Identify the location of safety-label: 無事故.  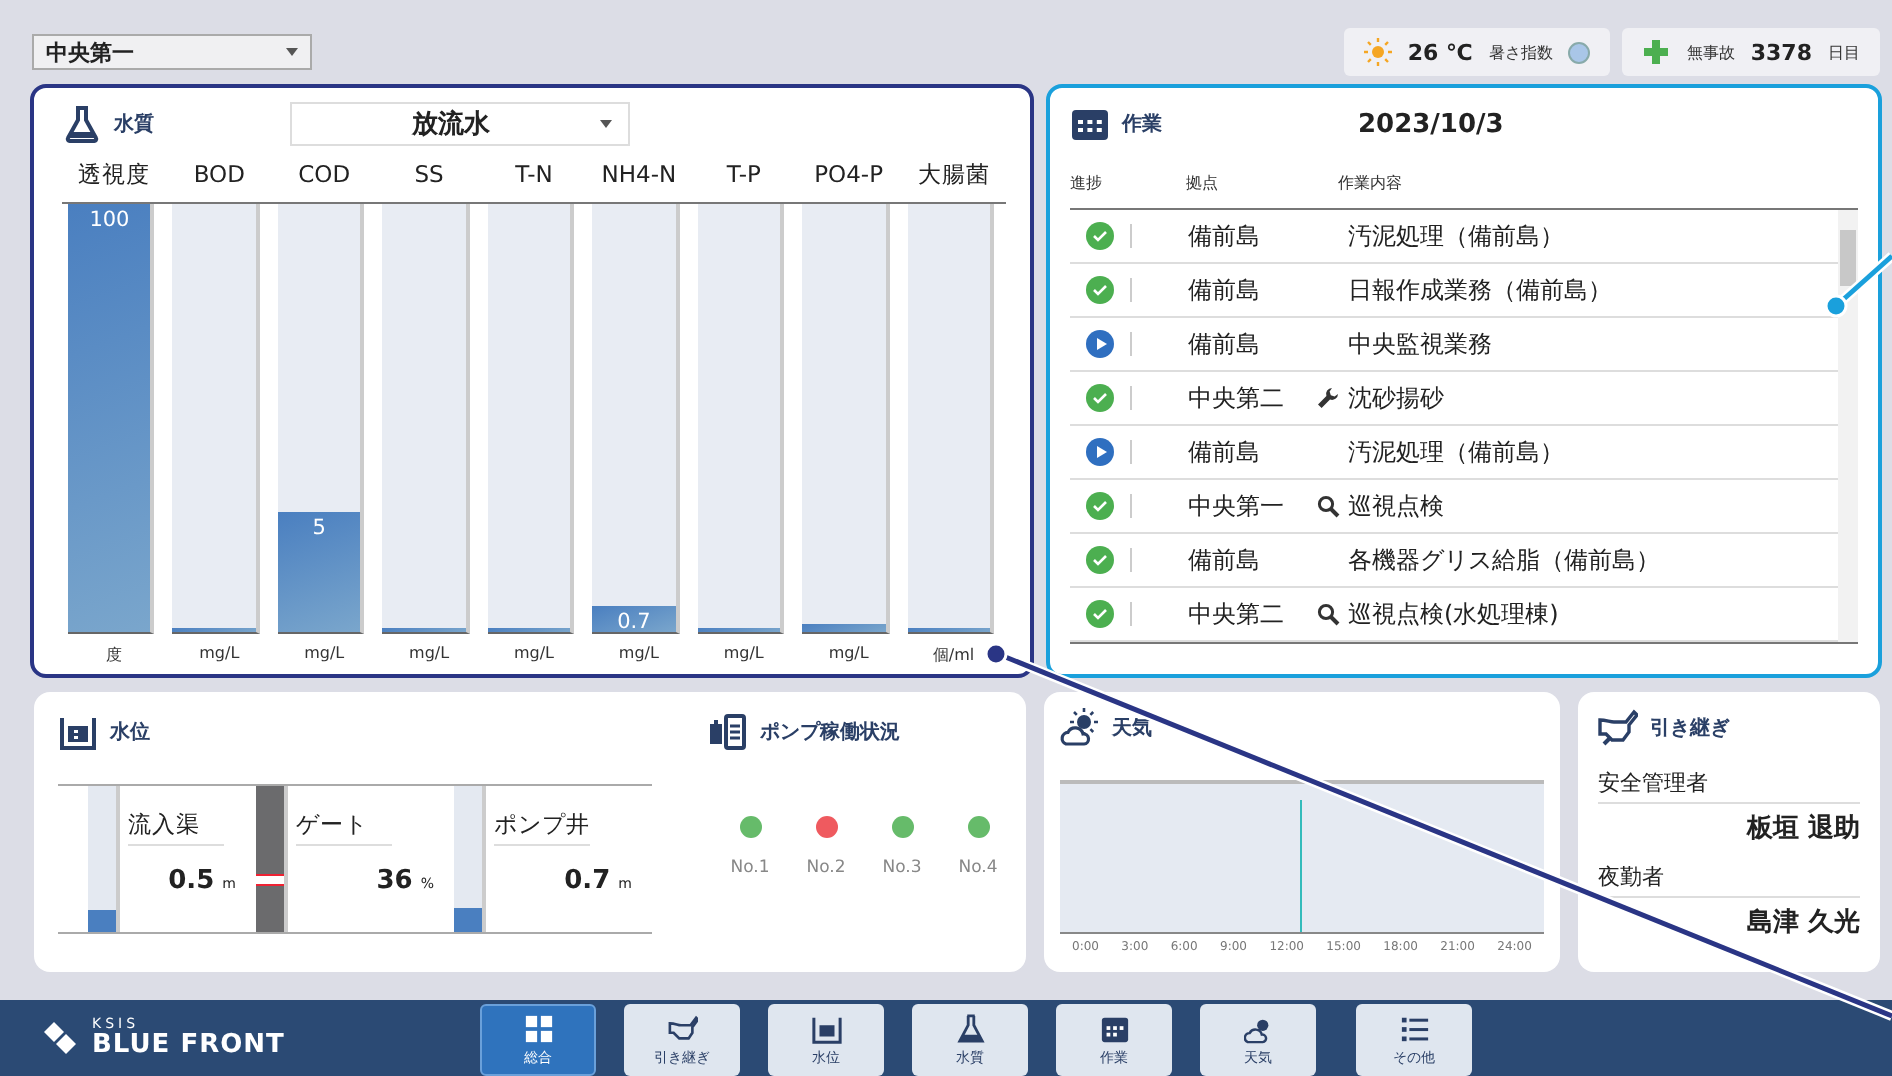
(1710, 52).